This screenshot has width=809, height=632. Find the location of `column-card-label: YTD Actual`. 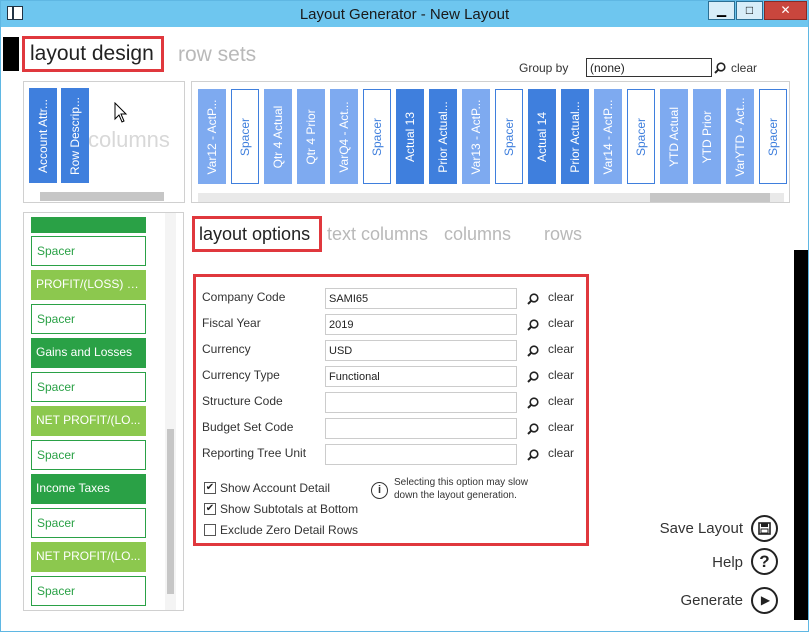

column-card-label: YTD Actual is located at coordinates (674, 136).